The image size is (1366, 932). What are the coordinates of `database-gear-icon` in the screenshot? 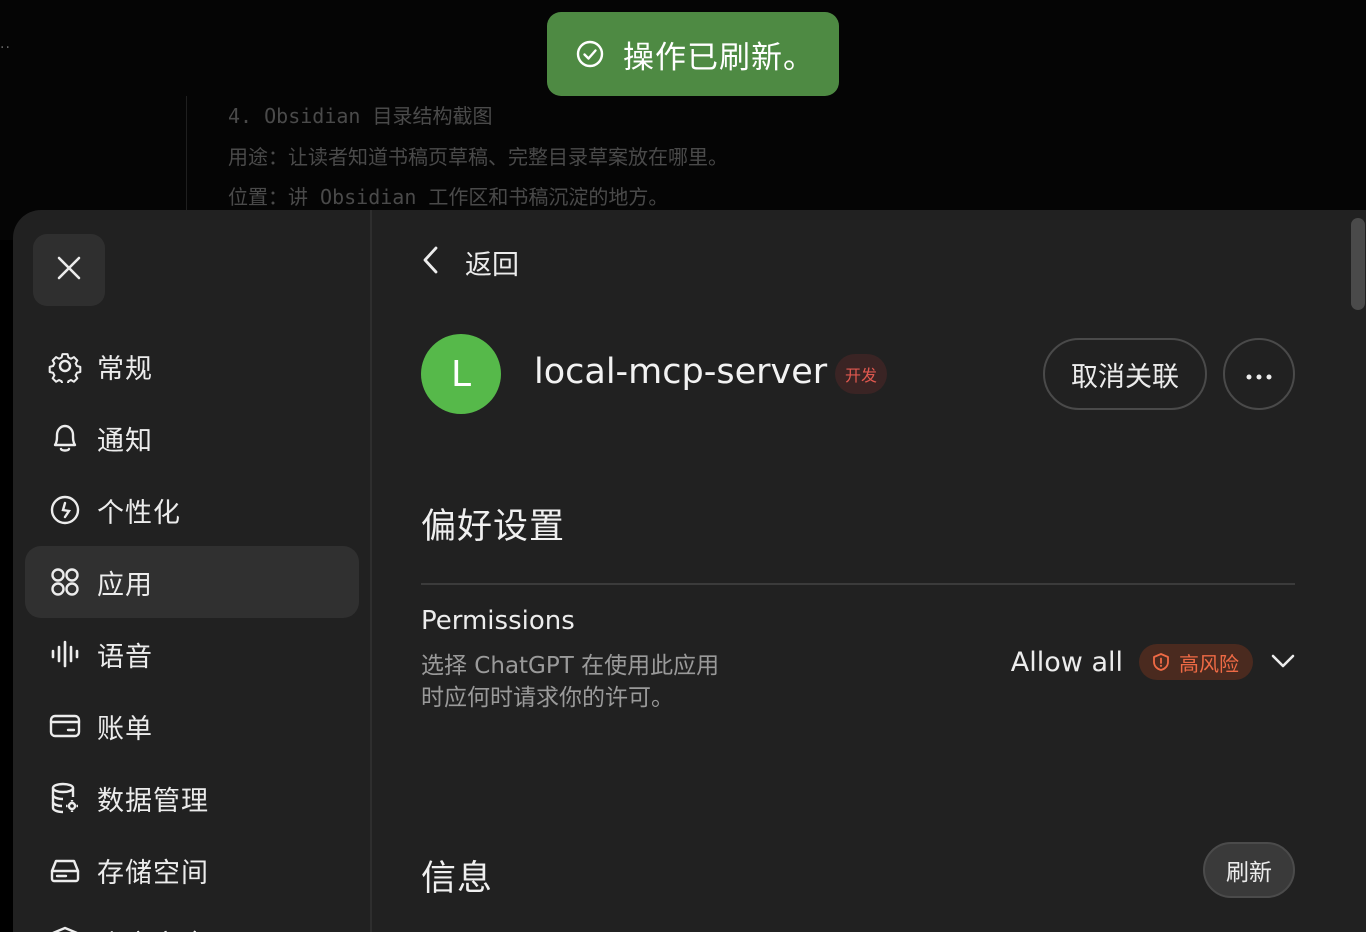 It's located at (65, 798).